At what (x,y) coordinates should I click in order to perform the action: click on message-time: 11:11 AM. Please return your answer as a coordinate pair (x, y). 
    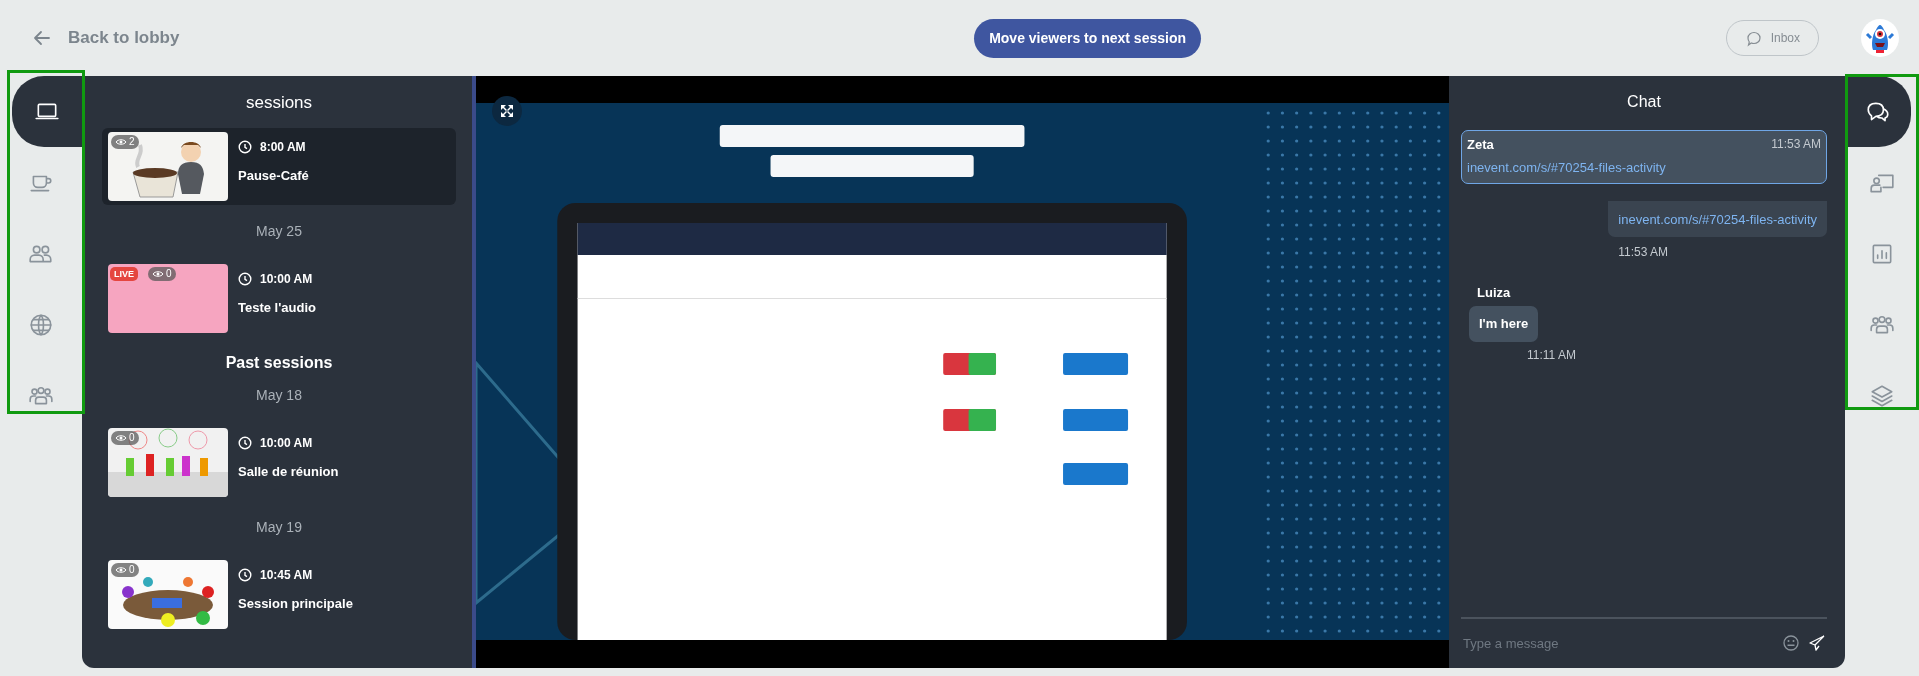
    Looking at the image, I should click on (1551, 355).